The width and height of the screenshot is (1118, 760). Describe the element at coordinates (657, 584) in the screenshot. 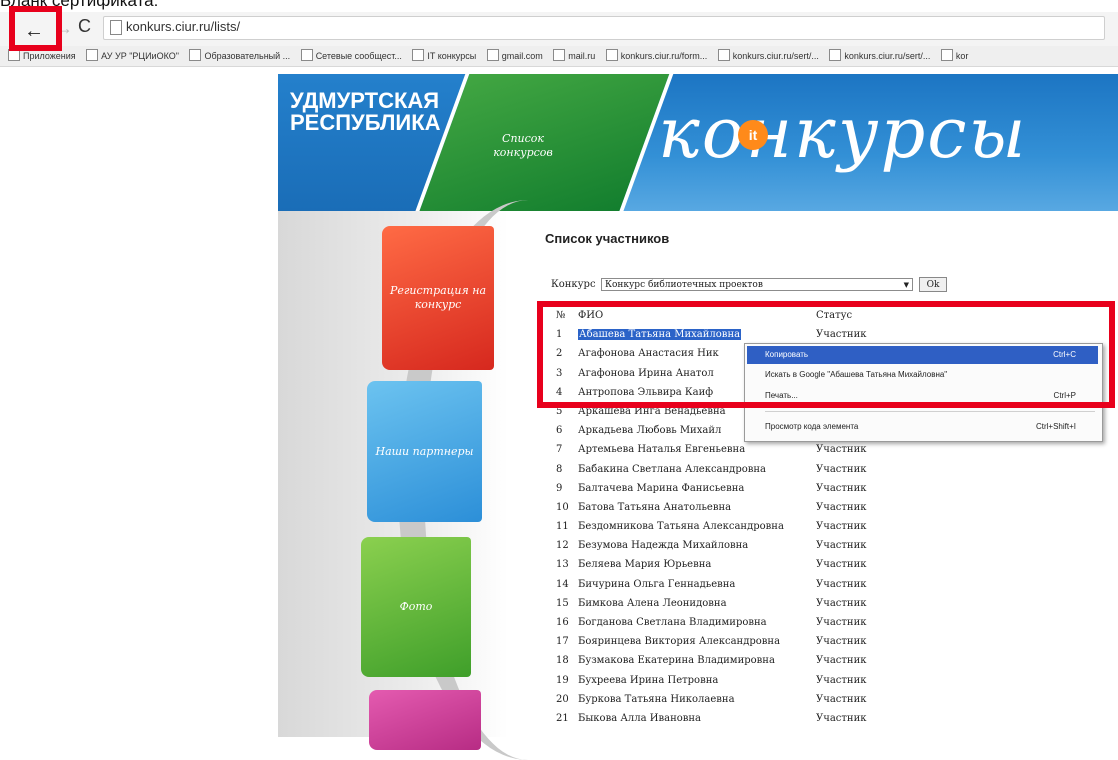

I see `row-fio: Бичурина Ольга Геннадьевна` at that location.